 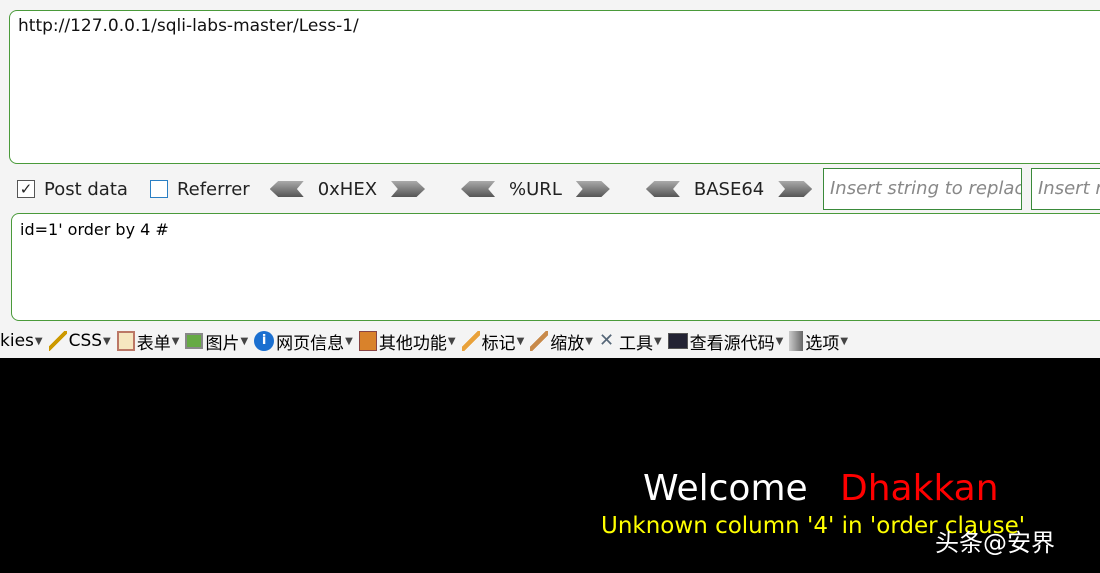 What do you see at coordinates (286, 189) in the screenshot?
I see `hex-decode-arrow-icon` at bounding box center [286, 189].